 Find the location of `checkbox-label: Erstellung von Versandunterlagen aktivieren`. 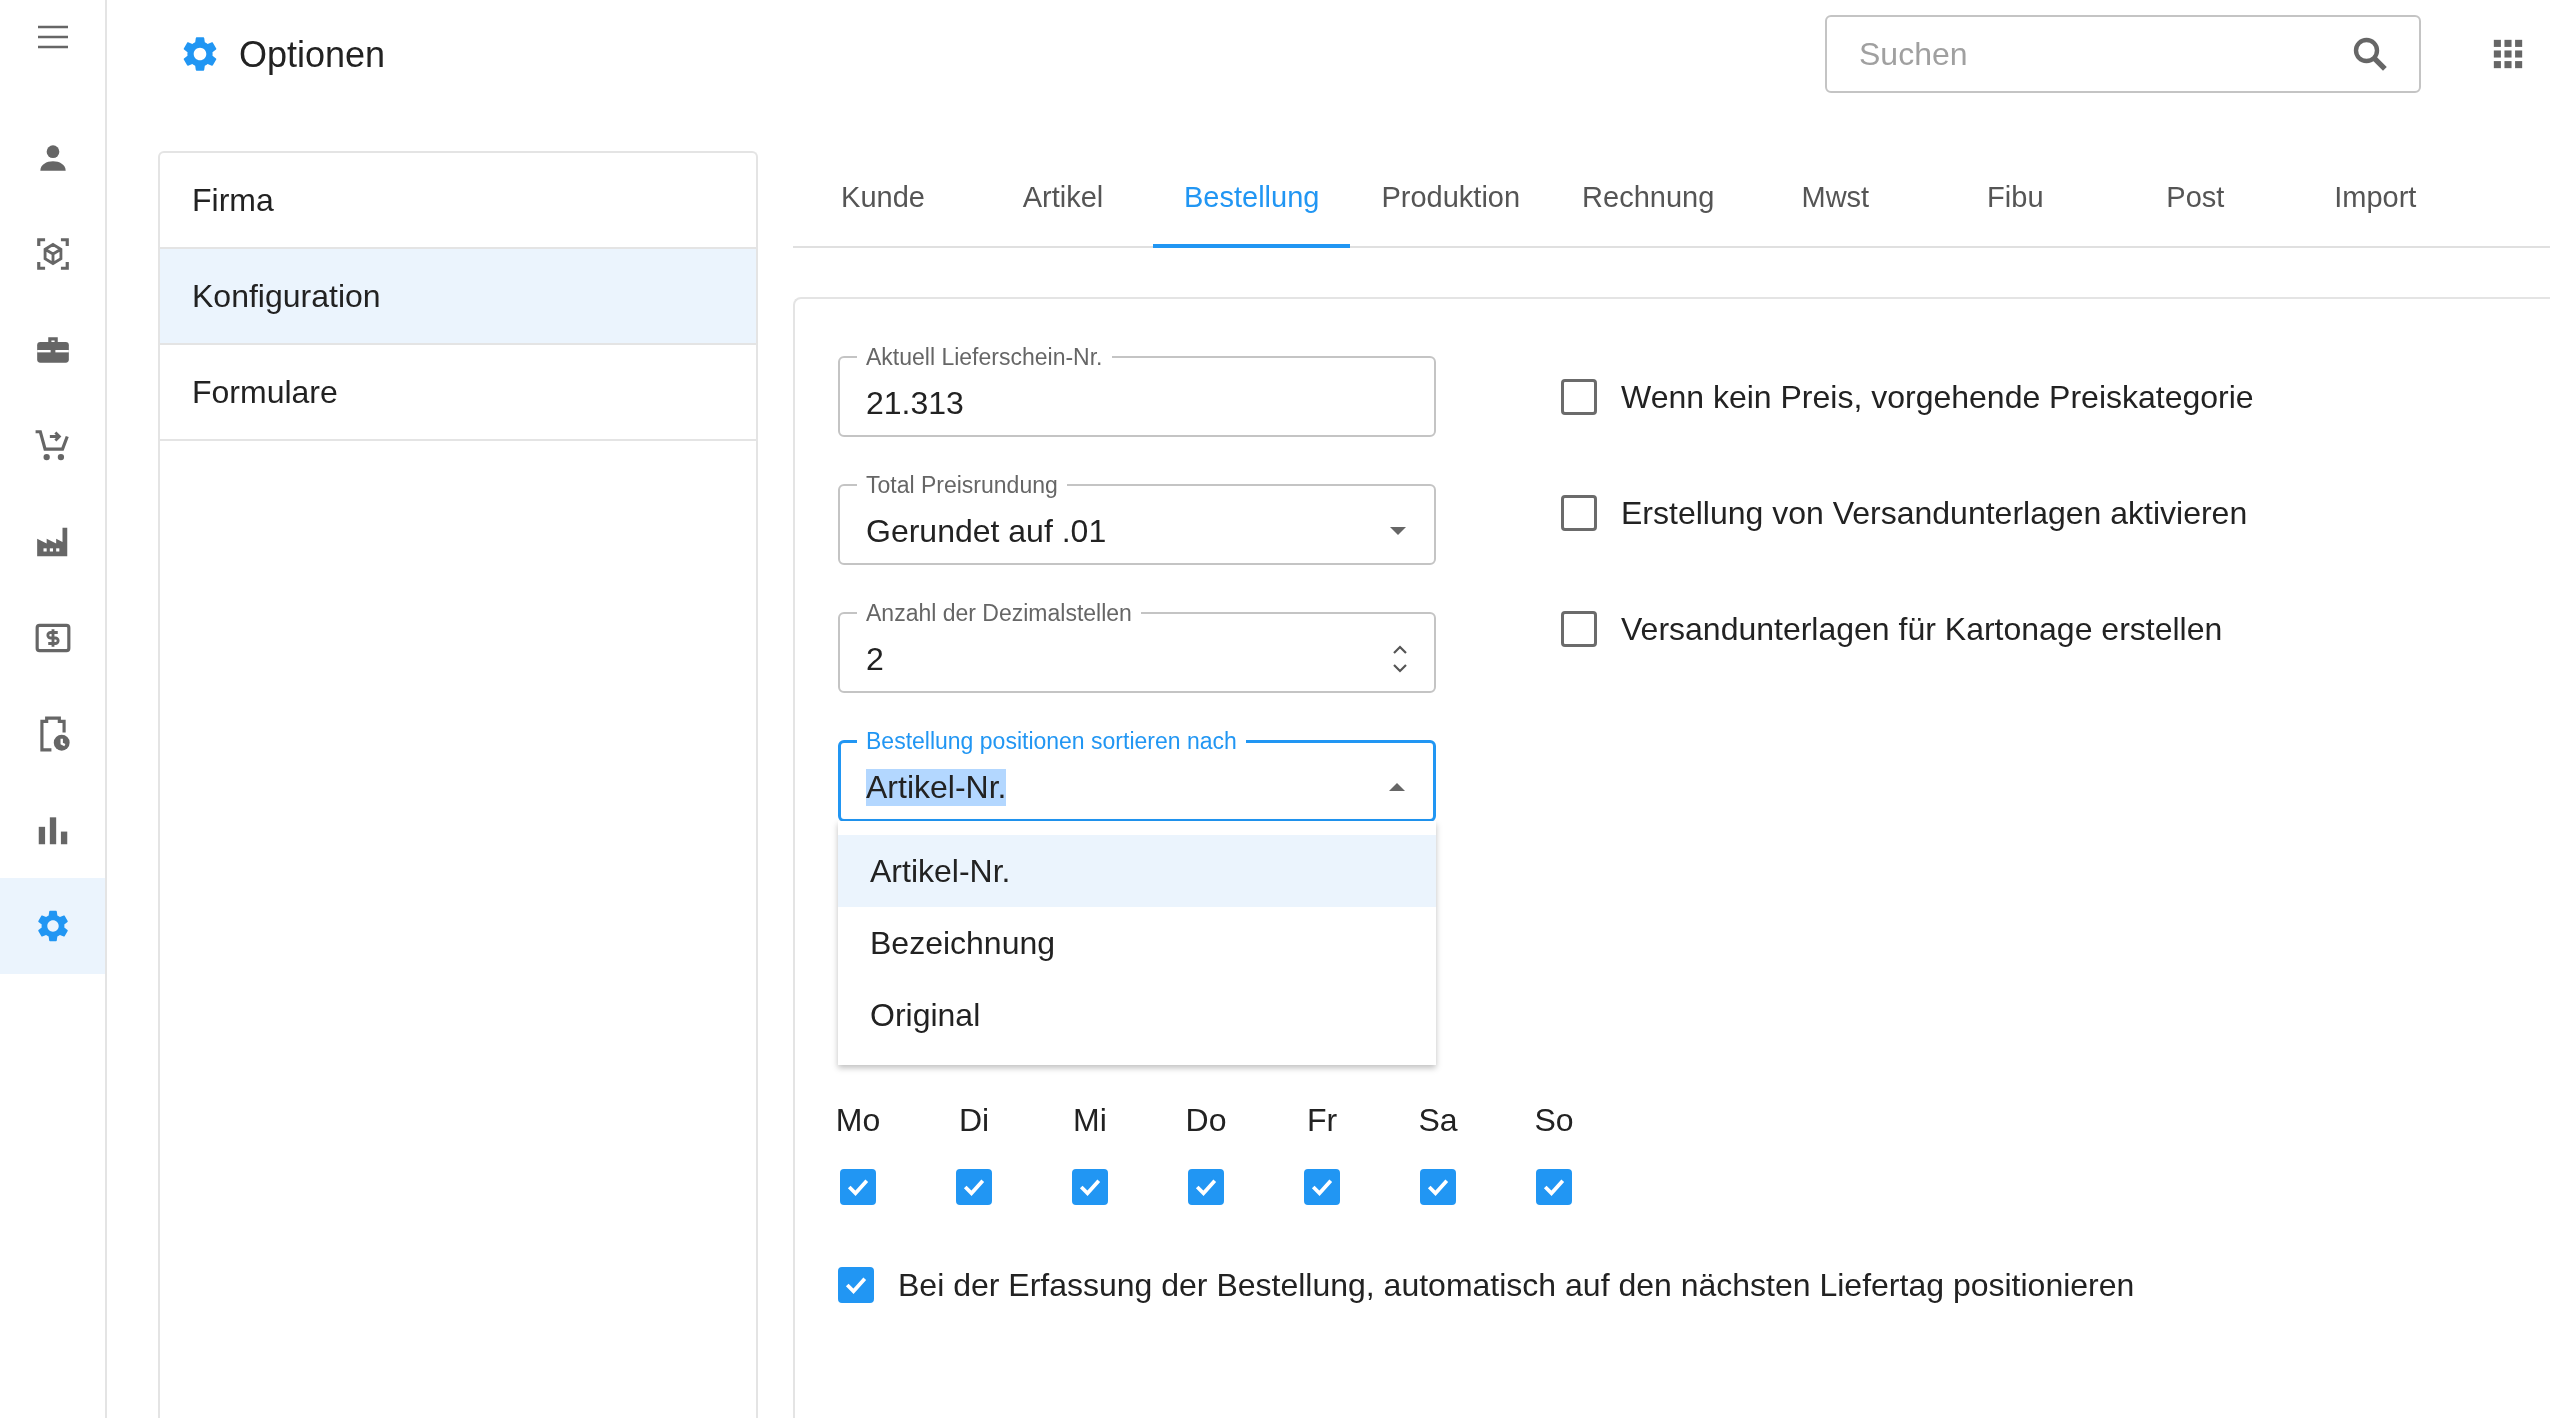

checkbox-label: Erstellung von Versandunterlagen aktivieren is located at coordinates (1934, 513).